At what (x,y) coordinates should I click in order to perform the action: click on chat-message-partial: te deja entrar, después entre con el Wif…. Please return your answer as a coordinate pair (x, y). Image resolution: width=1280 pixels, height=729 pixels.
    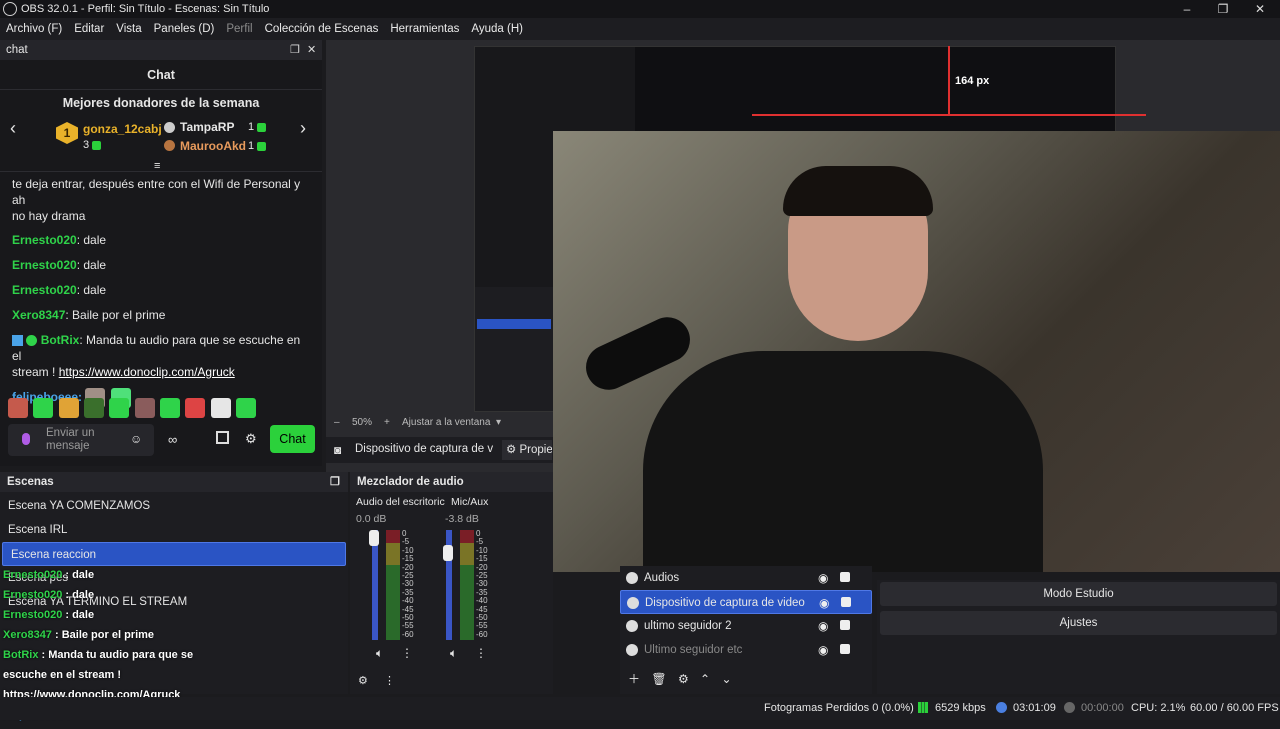
    Looking at the image, I should click on (156, 192).